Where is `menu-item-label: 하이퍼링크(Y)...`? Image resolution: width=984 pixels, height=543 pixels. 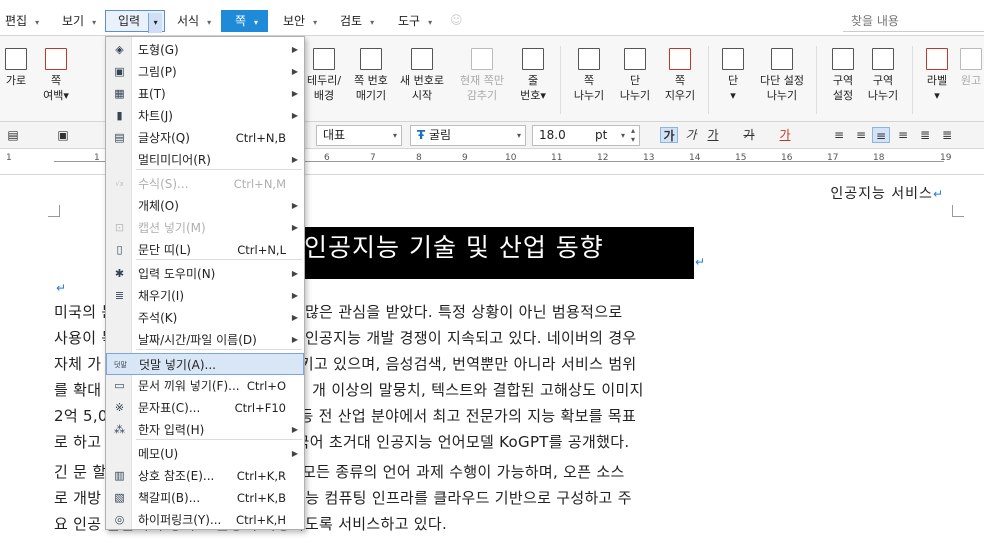
menu-item-label: 하이퍼링크(Y)... is located at coordinates (180, 520).